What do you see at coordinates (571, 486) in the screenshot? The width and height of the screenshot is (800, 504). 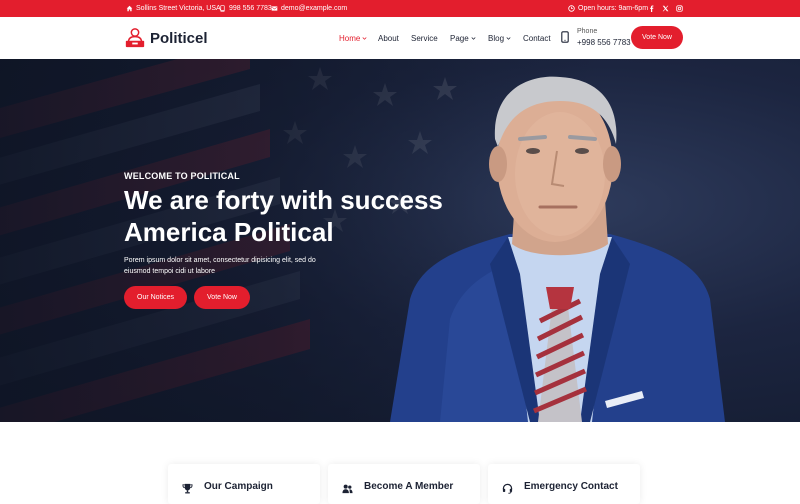 I see `card-title: Emergency Contact` at bounding box center [571, 486].